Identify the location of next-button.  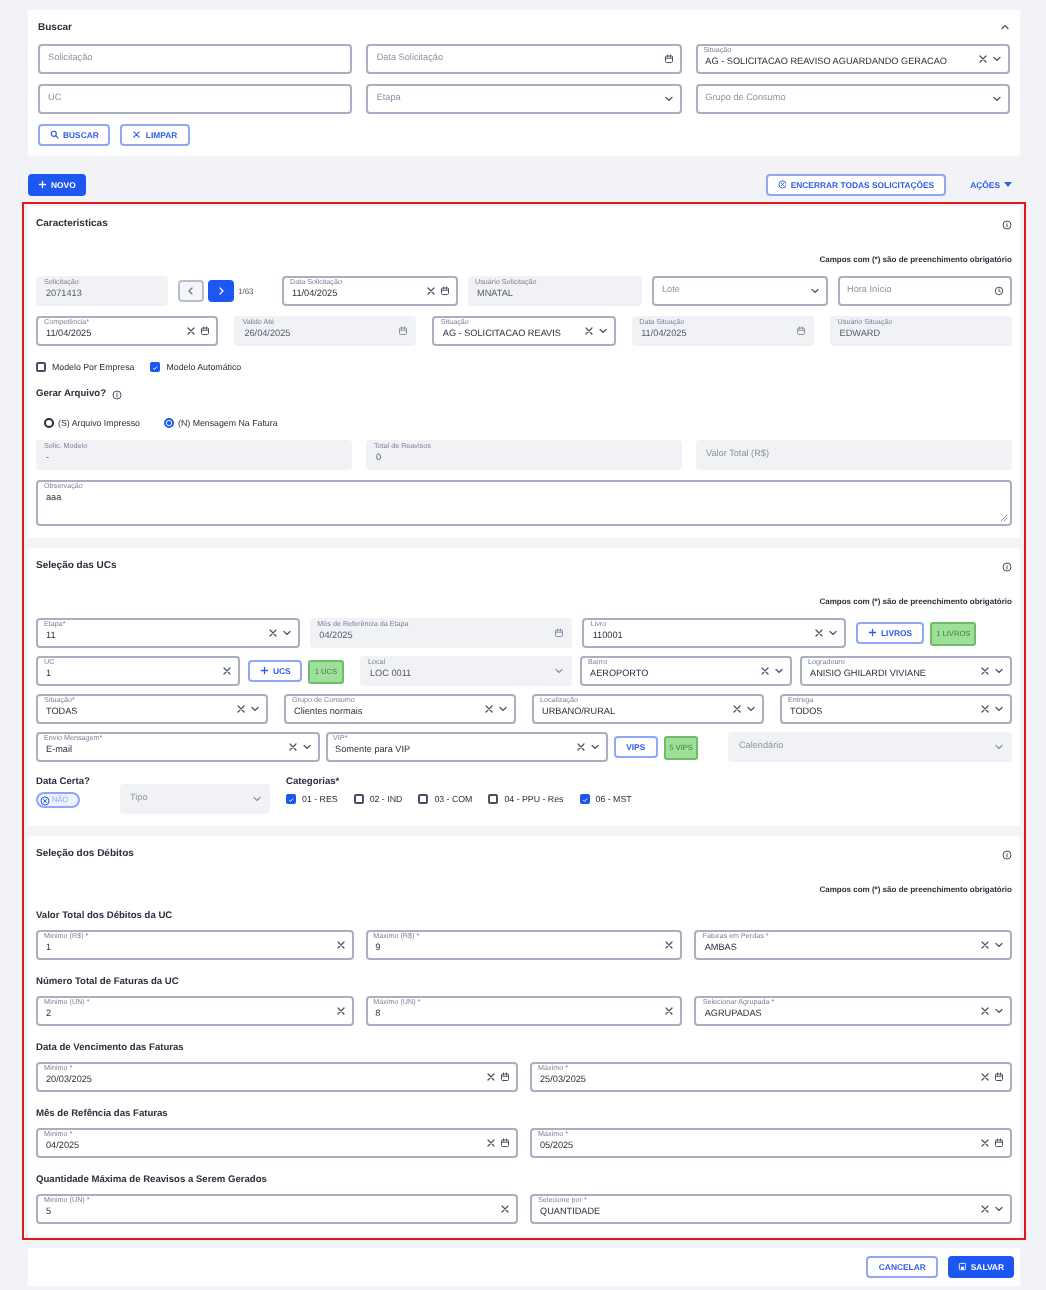
(221, 291).